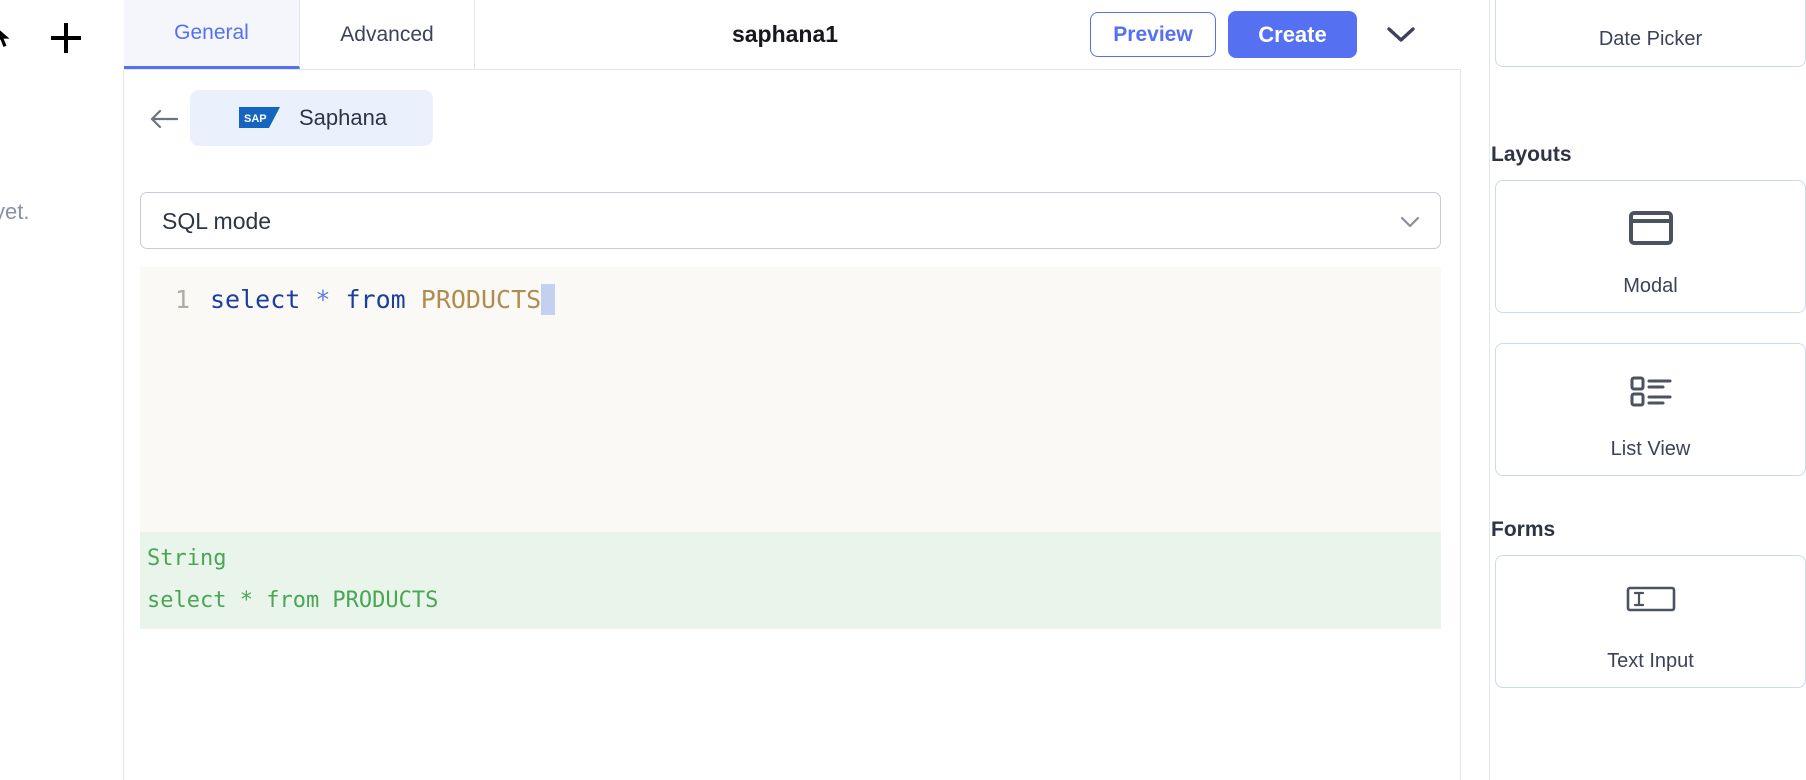  Describe the element at coordinates (182, 299) in the screenshot. I see `line-number: 1` at that location.